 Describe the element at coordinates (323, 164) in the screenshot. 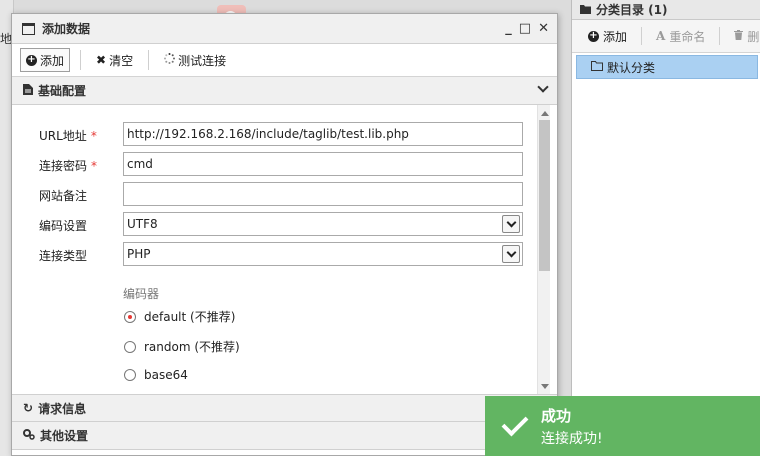

I see `password-input: cmd` at that location.